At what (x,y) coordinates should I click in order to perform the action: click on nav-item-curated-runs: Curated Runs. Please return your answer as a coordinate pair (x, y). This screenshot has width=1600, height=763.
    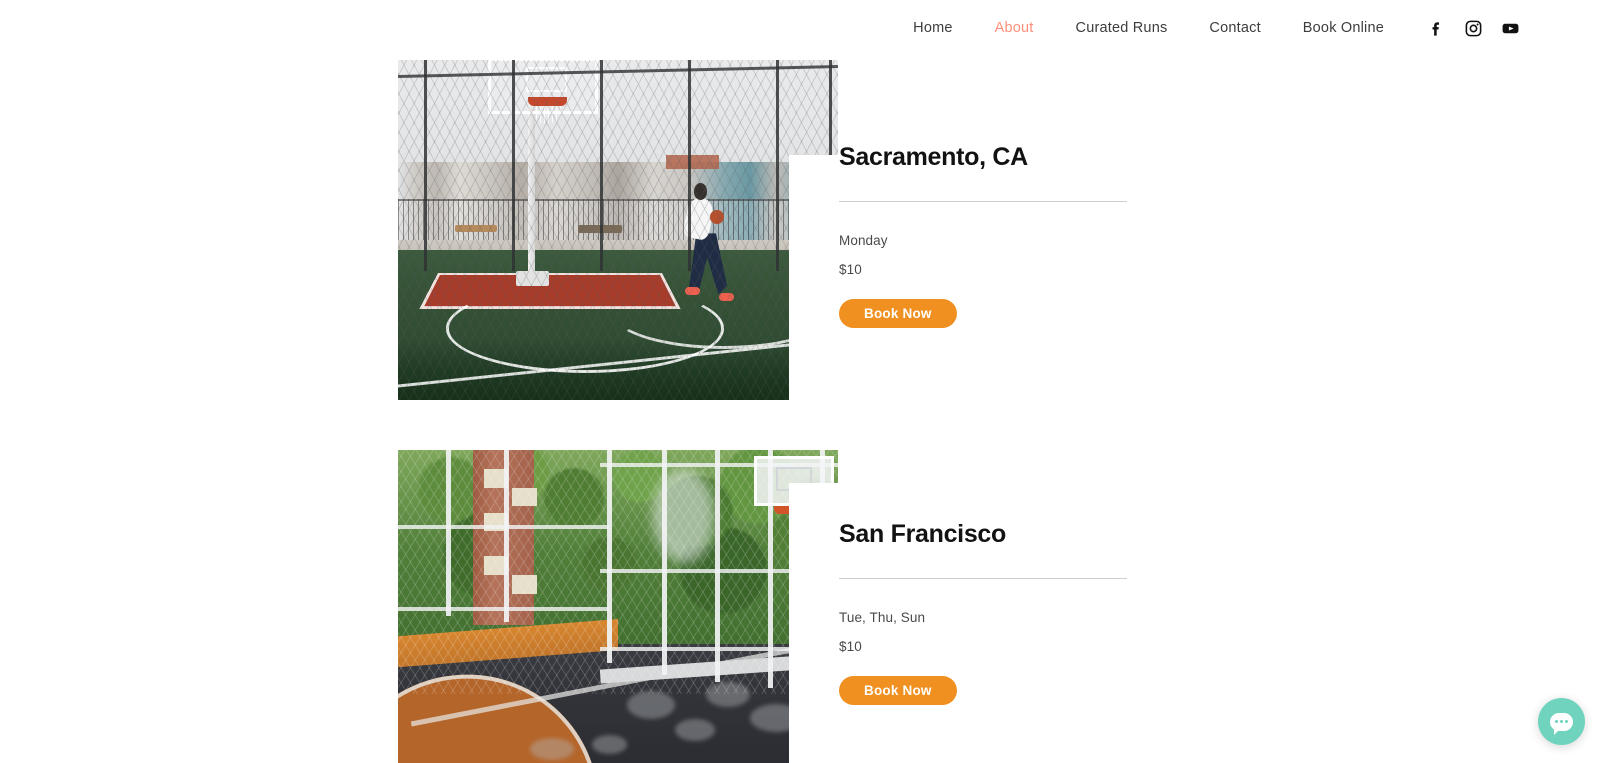
    Looking at the image, I should click on (1122, 28).